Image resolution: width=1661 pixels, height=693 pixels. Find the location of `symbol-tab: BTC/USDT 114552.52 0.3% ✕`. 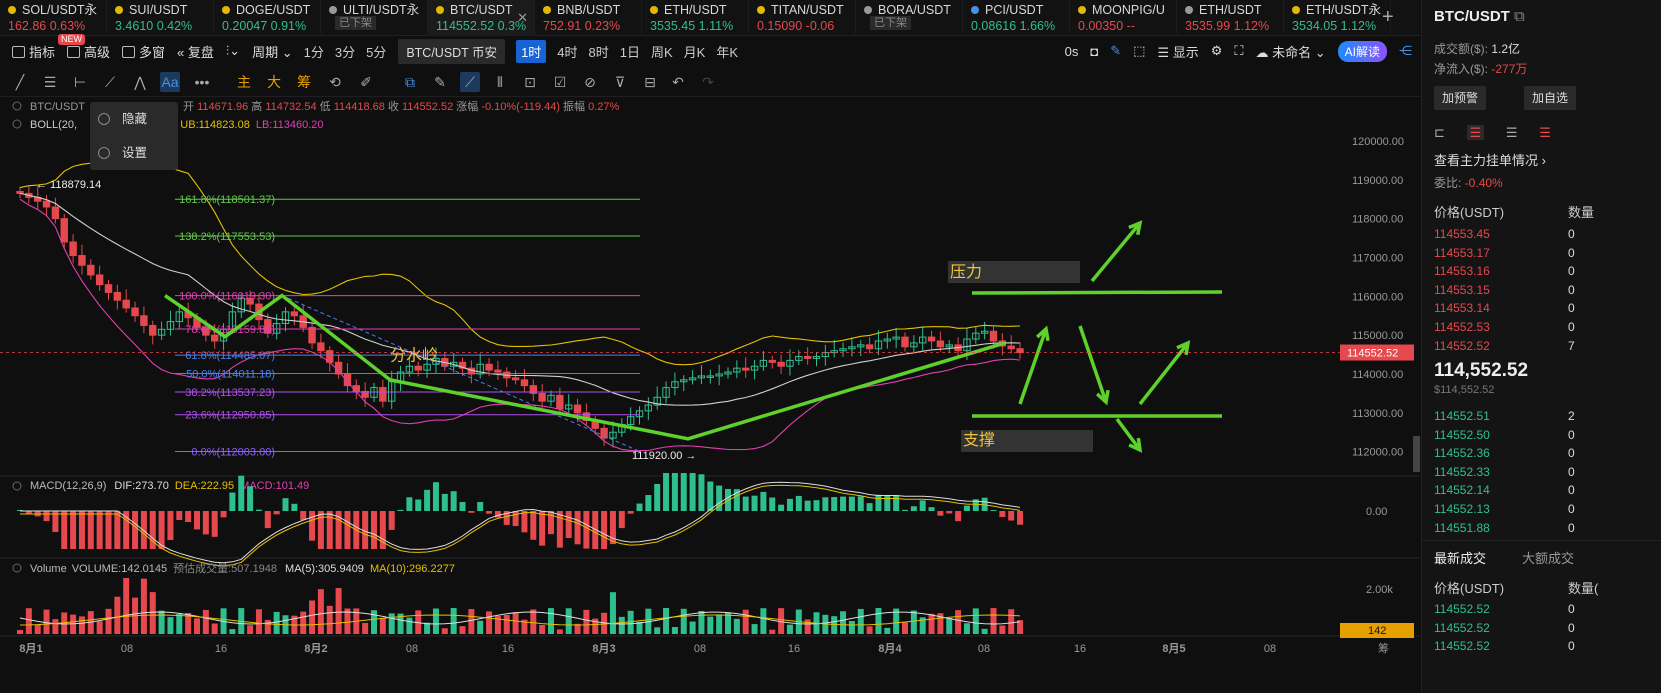

symbol-tab: BTC/USDT 114552.52 0.3% ✕ is located at coordinates (481, 18).